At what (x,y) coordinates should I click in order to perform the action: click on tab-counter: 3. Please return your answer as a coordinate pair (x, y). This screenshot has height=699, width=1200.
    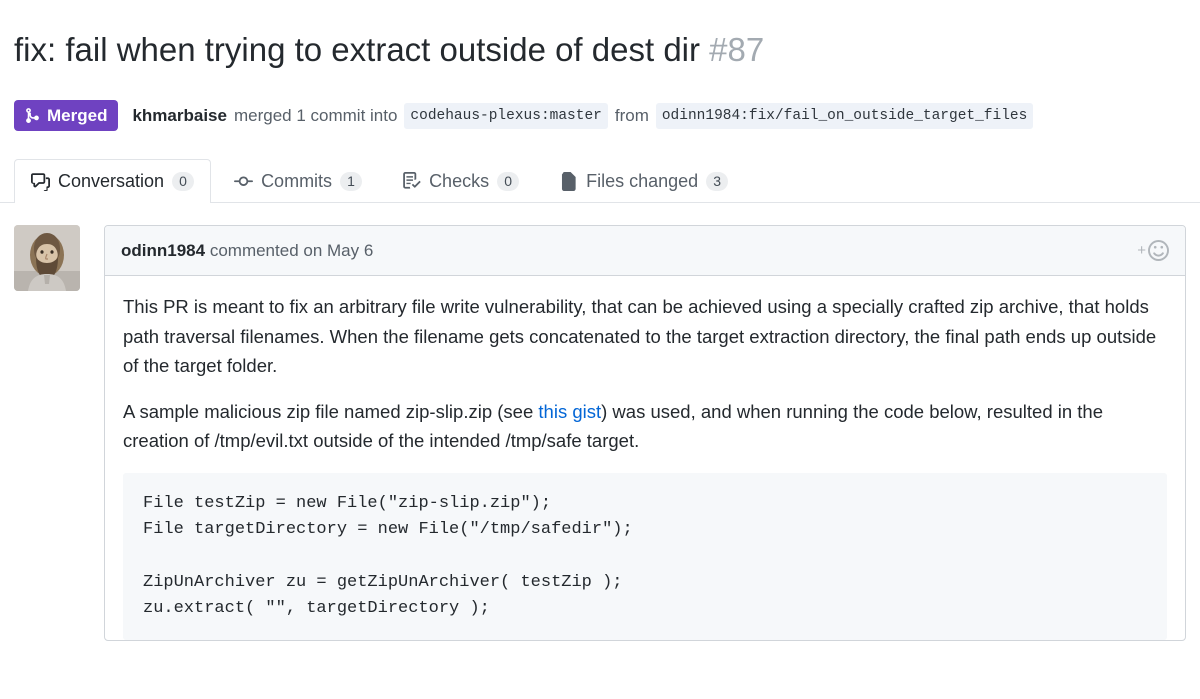
    Looking at the image, I should click on (717, 182).